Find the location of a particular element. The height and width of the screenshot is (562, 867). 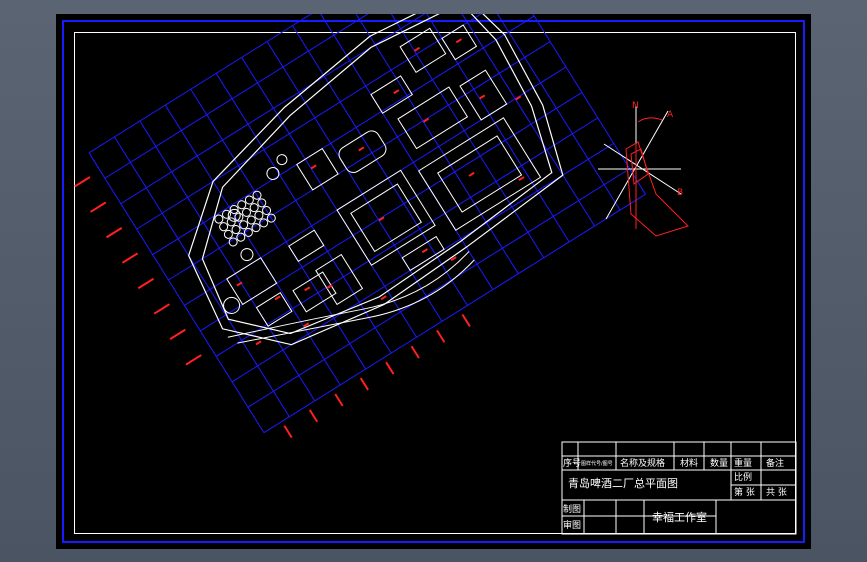

label-a: A is located at coordinates (670, 115).